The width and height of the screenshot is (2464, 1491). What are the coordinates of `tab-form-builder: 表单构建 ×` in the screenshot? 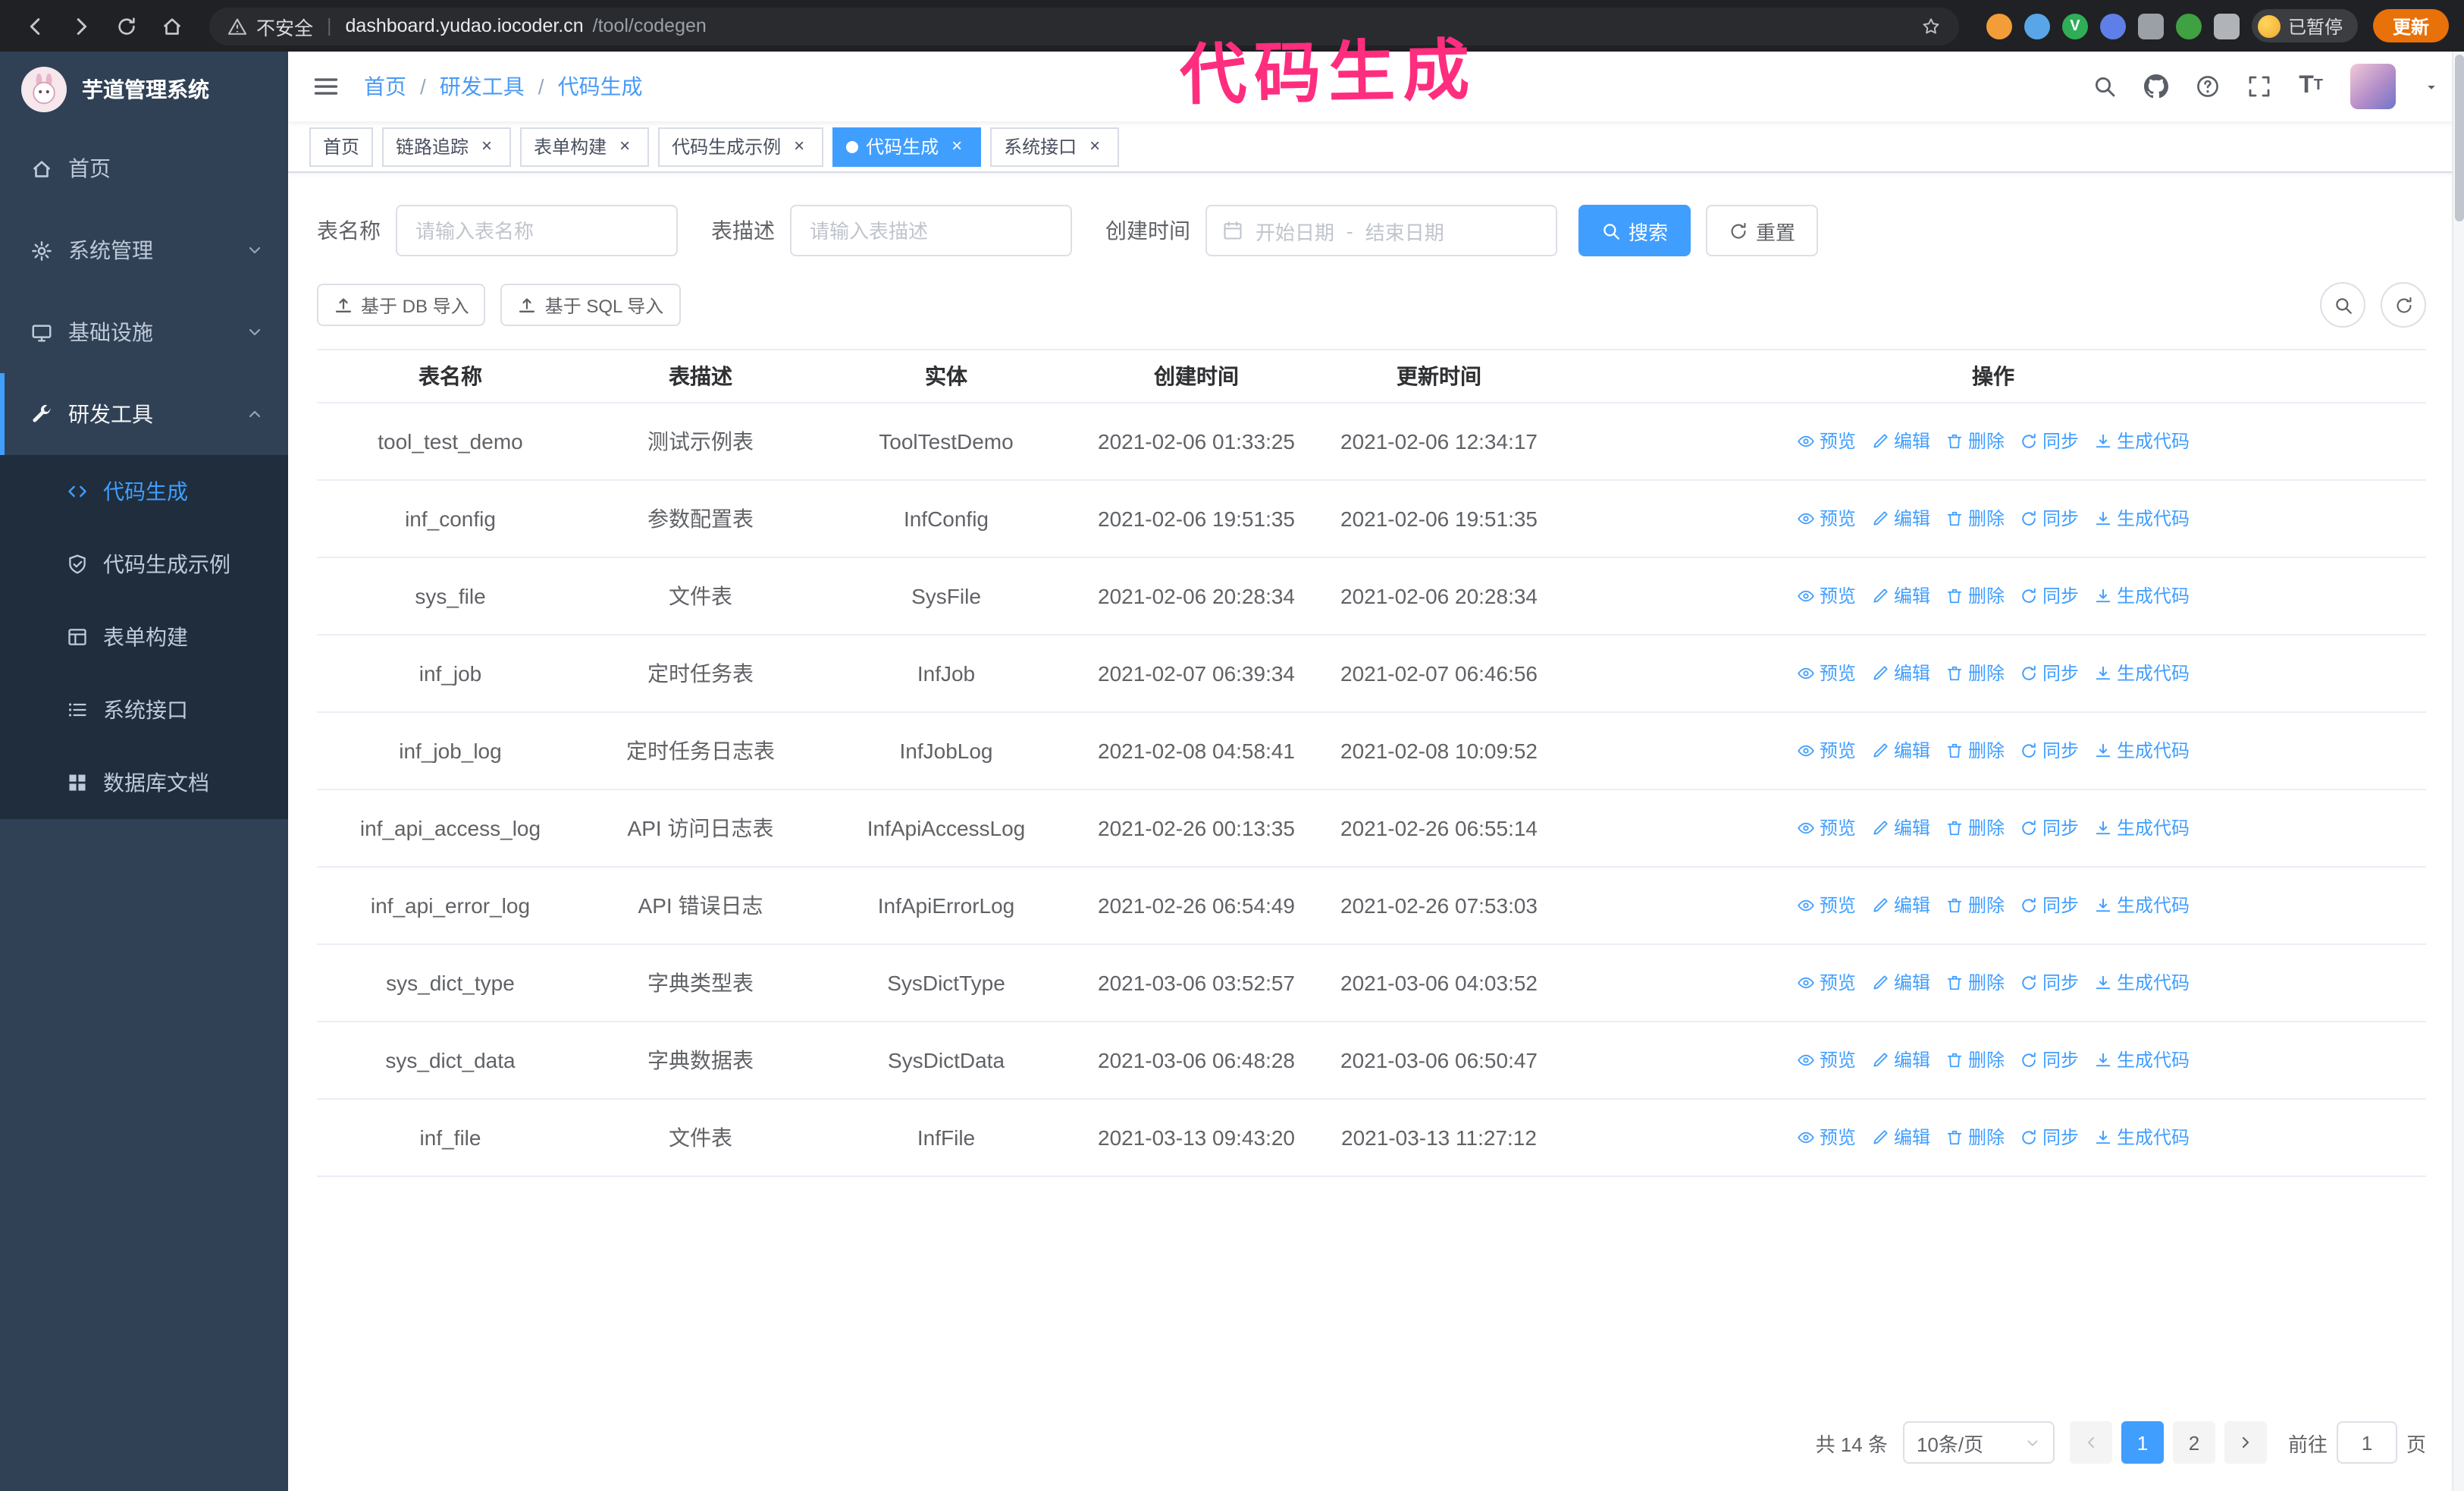 It's located at (585, 146).